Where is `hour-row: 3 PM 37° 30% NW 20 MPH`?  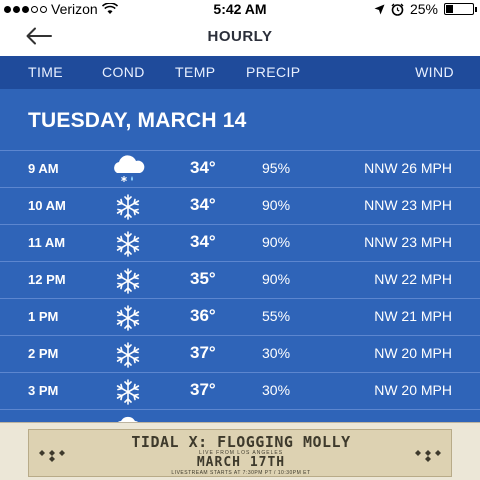
hour-row: 3 PM 37° 30% NW 20 MPH is located at coordinates (240, 390).